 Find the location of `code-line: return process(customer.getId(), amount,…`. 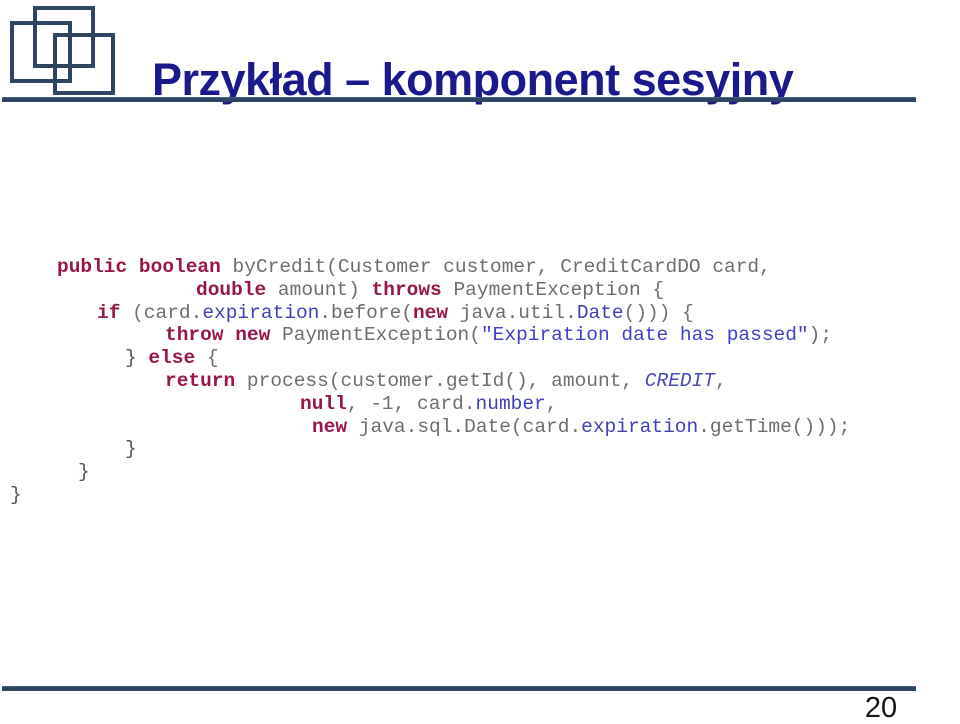

code-line: return process(customer.getId(), amount,… is located at coordinates (480, 381).